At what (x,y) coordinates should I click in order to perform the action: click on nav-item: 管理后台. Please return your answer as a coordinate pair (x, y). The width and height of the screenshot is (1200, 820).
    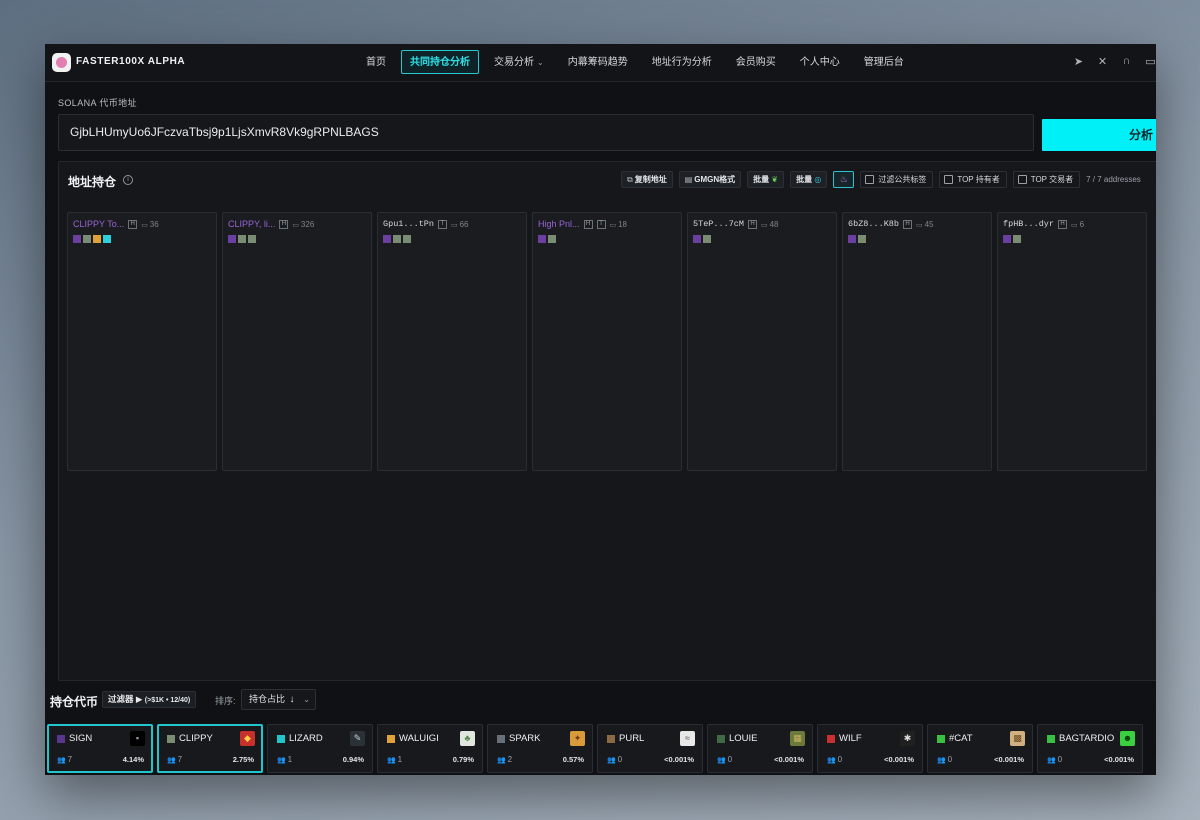
    Looking at the image, I should click on (884, 62).